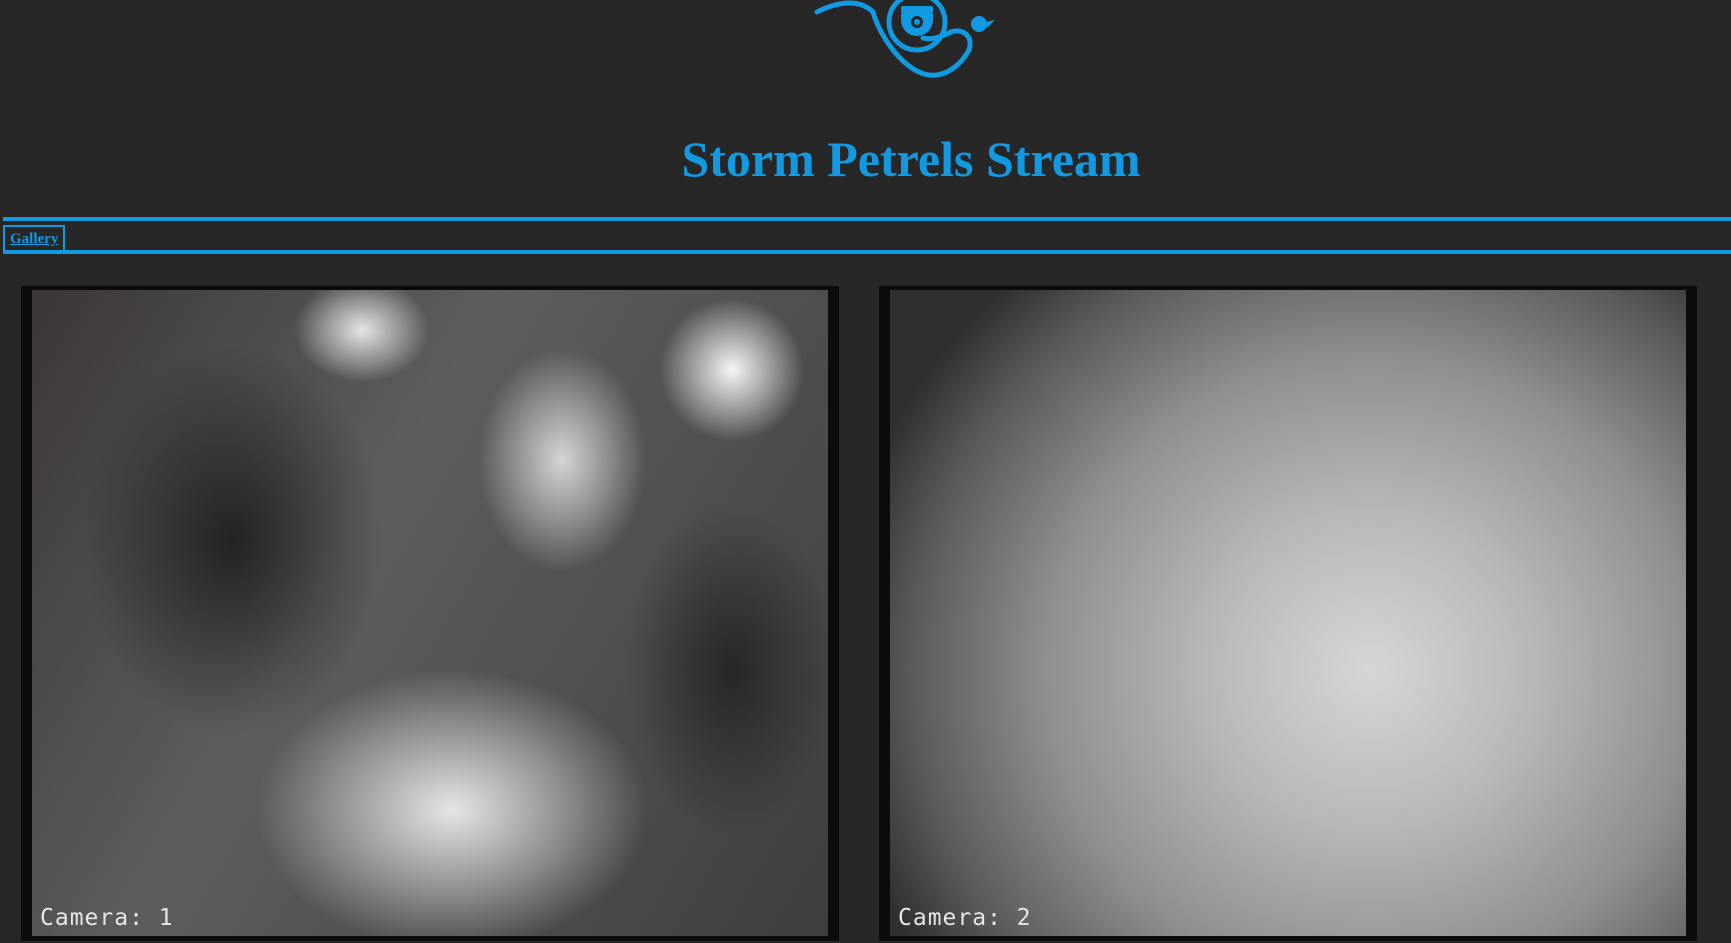 The image size is (1731, 943). What do you see at coordinates (904, 39) in the screenshot?
I see `petrel-camera-logo-icon` at bounding box center [904, 39].